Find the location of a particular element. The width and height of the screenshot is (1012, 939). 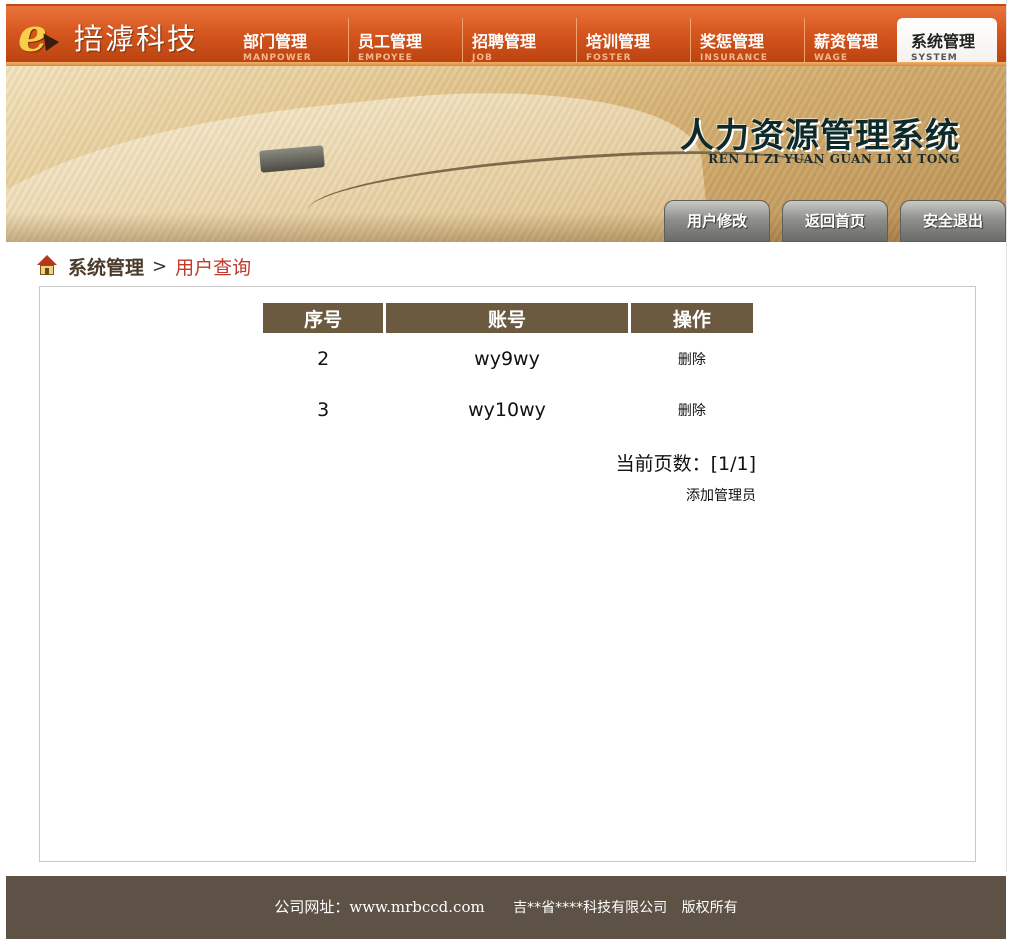

nav-item-sub: EMPOYEE is located at coordinates (385, 58).